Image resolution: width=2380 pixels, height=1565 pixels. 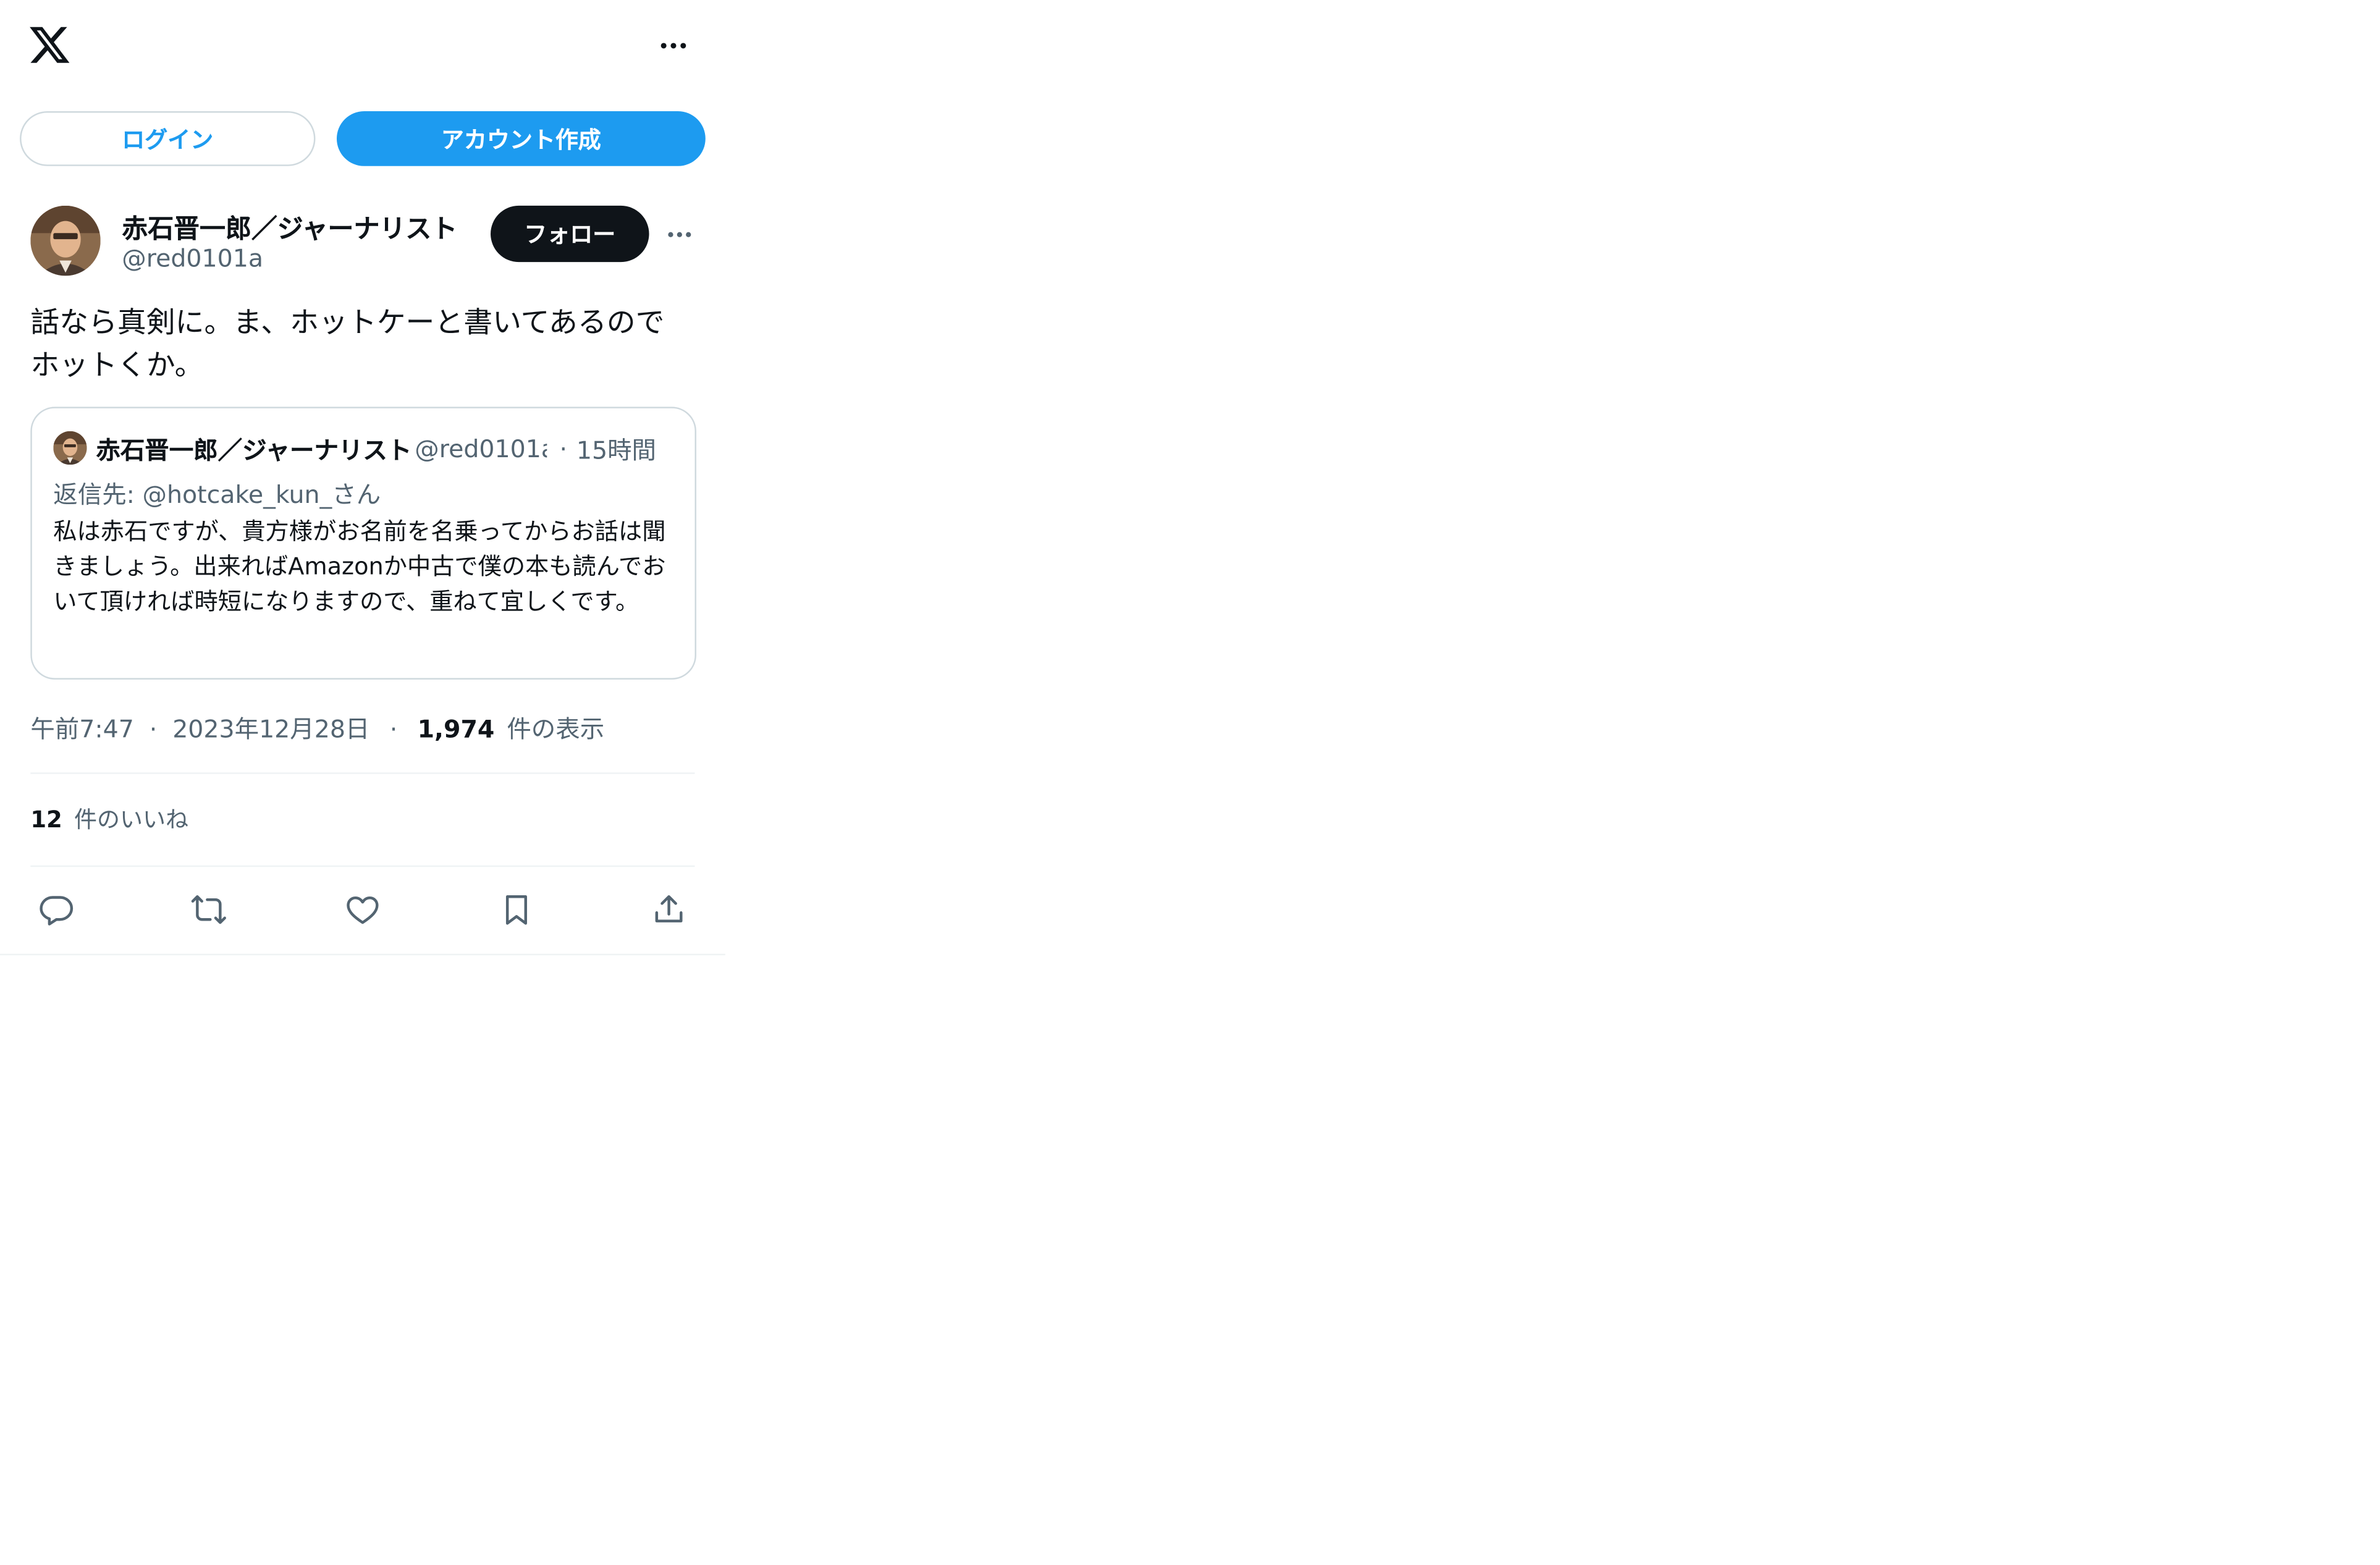 What do you see at coordinates (46, 820) in the screenshot?
I see `likes-count: 12` at bounding box center [46, 820].